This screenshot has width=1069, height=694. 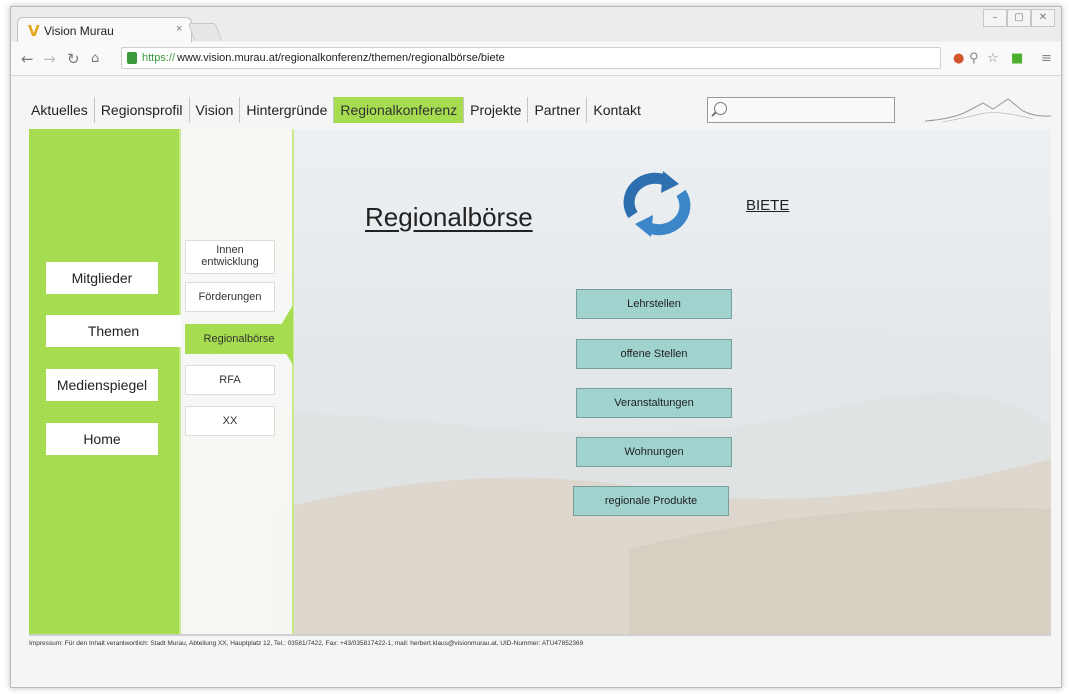 I want to click on offer-wohnungen-button: Wohnungen, so click(x=654, y=452).